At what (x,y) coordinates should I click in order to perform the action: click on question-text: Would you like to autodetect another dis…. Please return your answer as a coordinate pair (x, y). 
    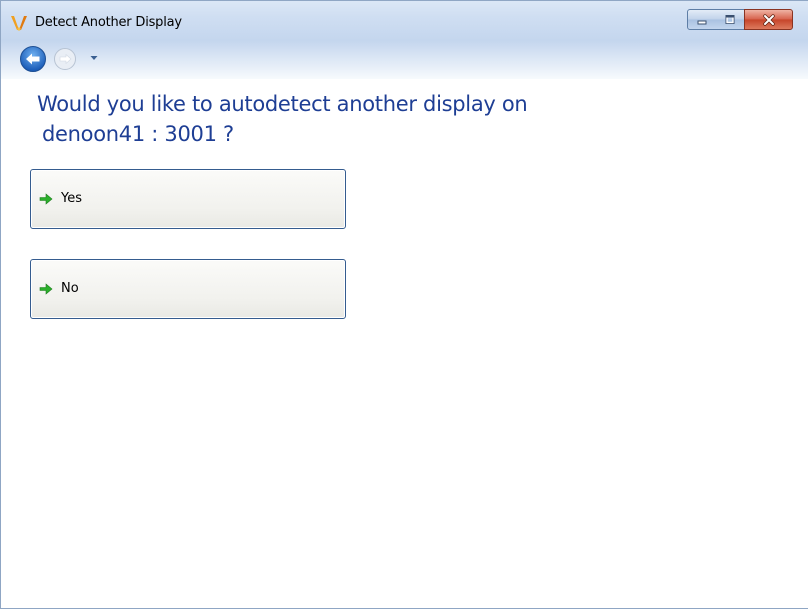
    Looking at the image, I should click on (317, 119).